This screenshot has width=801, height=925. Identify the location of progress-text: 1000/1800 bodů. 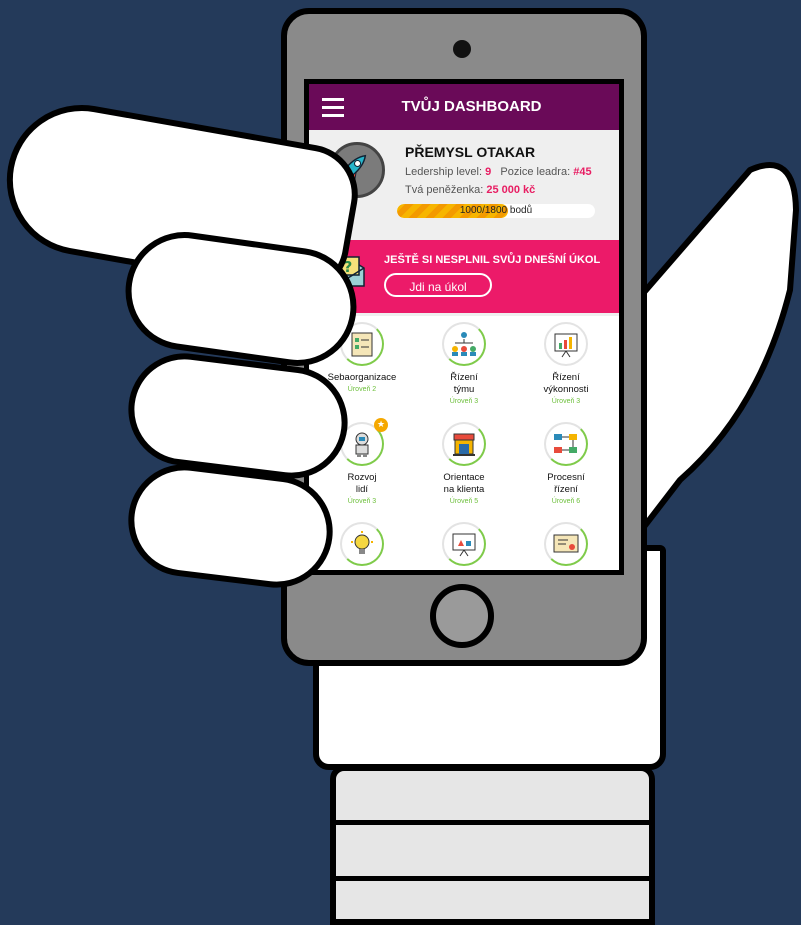
(496, 210).